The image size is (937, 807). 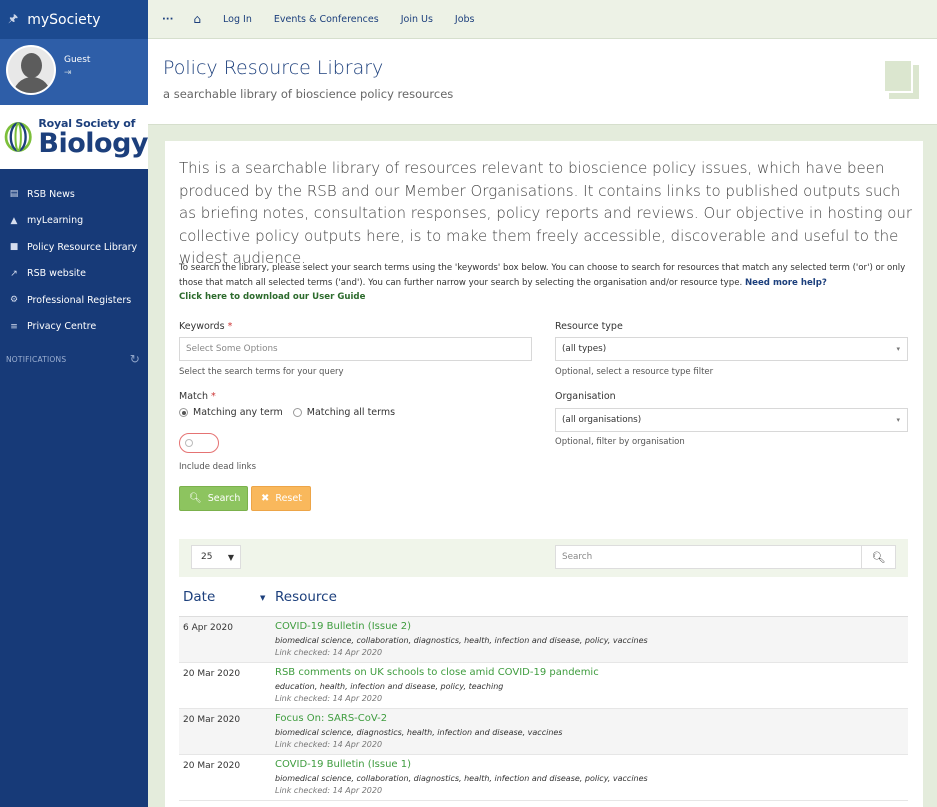 I want to click on sidebar-item-policy-library: ■ Policy Resource Library, so click(x=74, y=247).